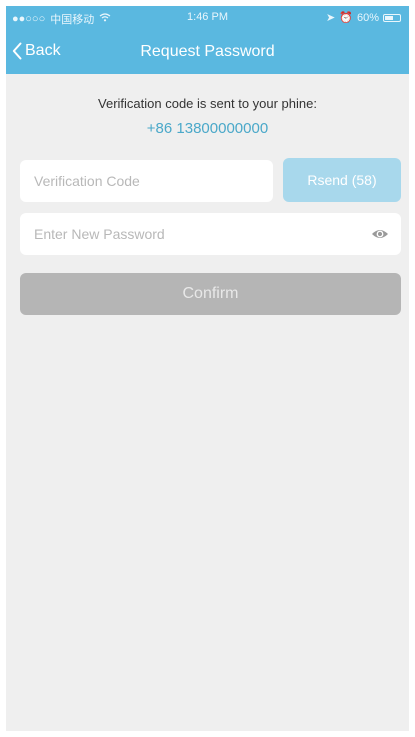 The width and height of the screenshot is (415, 737). I want to click on verification-code-input, so click(146, 181).